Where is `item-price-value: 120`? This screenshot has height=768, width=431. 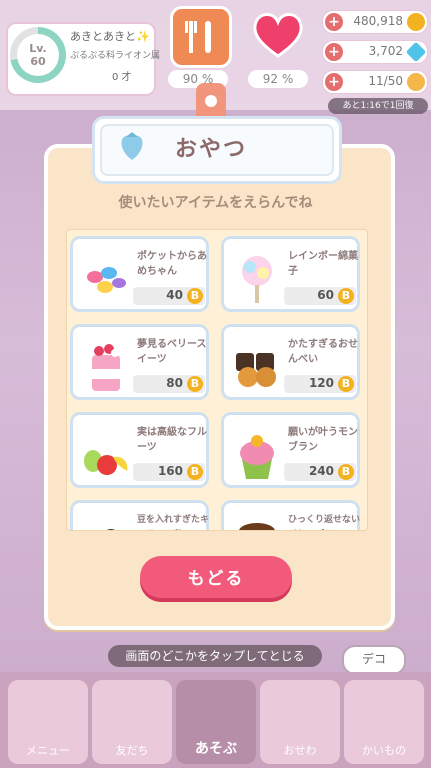
item-price-value: 120 is located at coordinates (321, 383).